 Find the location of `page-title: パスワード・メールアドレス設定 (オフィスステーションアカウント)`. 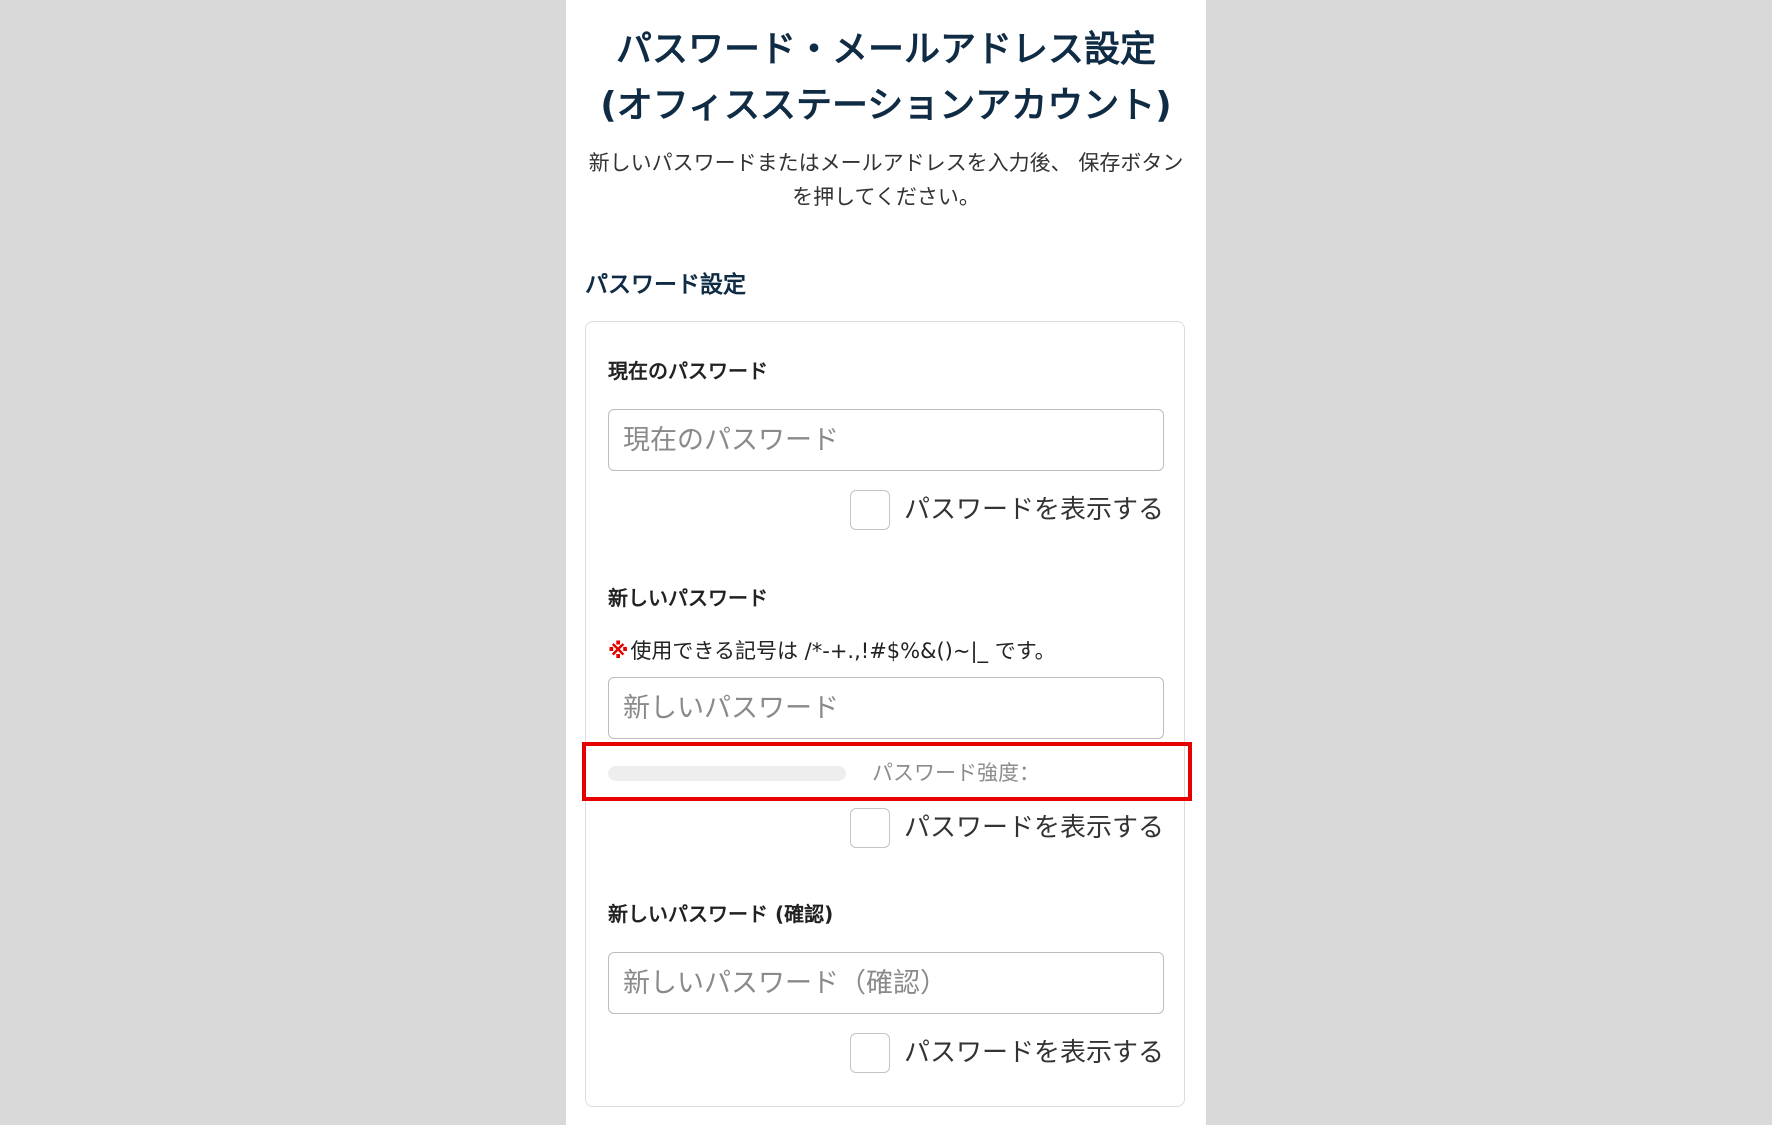

page-title: パスワード・メールアドレス設定 (オフィスステーションアカウント) is located at coordinates (886, 78).